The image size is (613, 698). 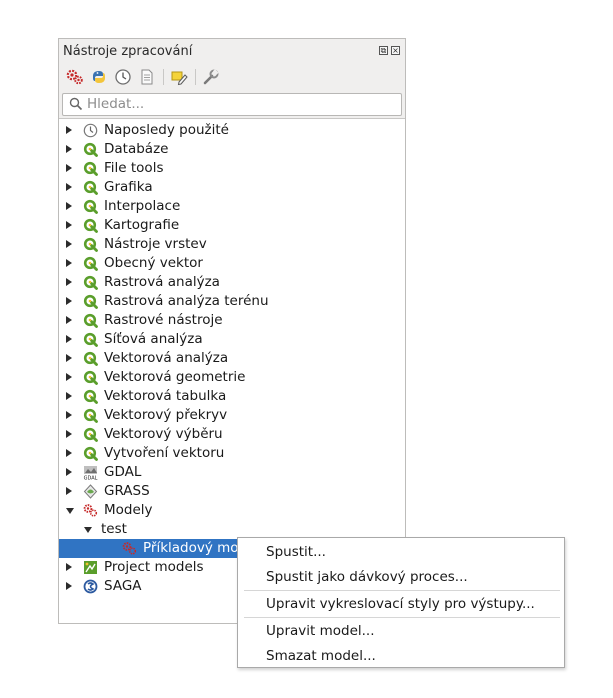 What do you see at coordinates (232, 51) in the screenshot?
I see `panel-titlebar: Nástroje zpracování ⧉ ×` at bounding box center [232, 51].